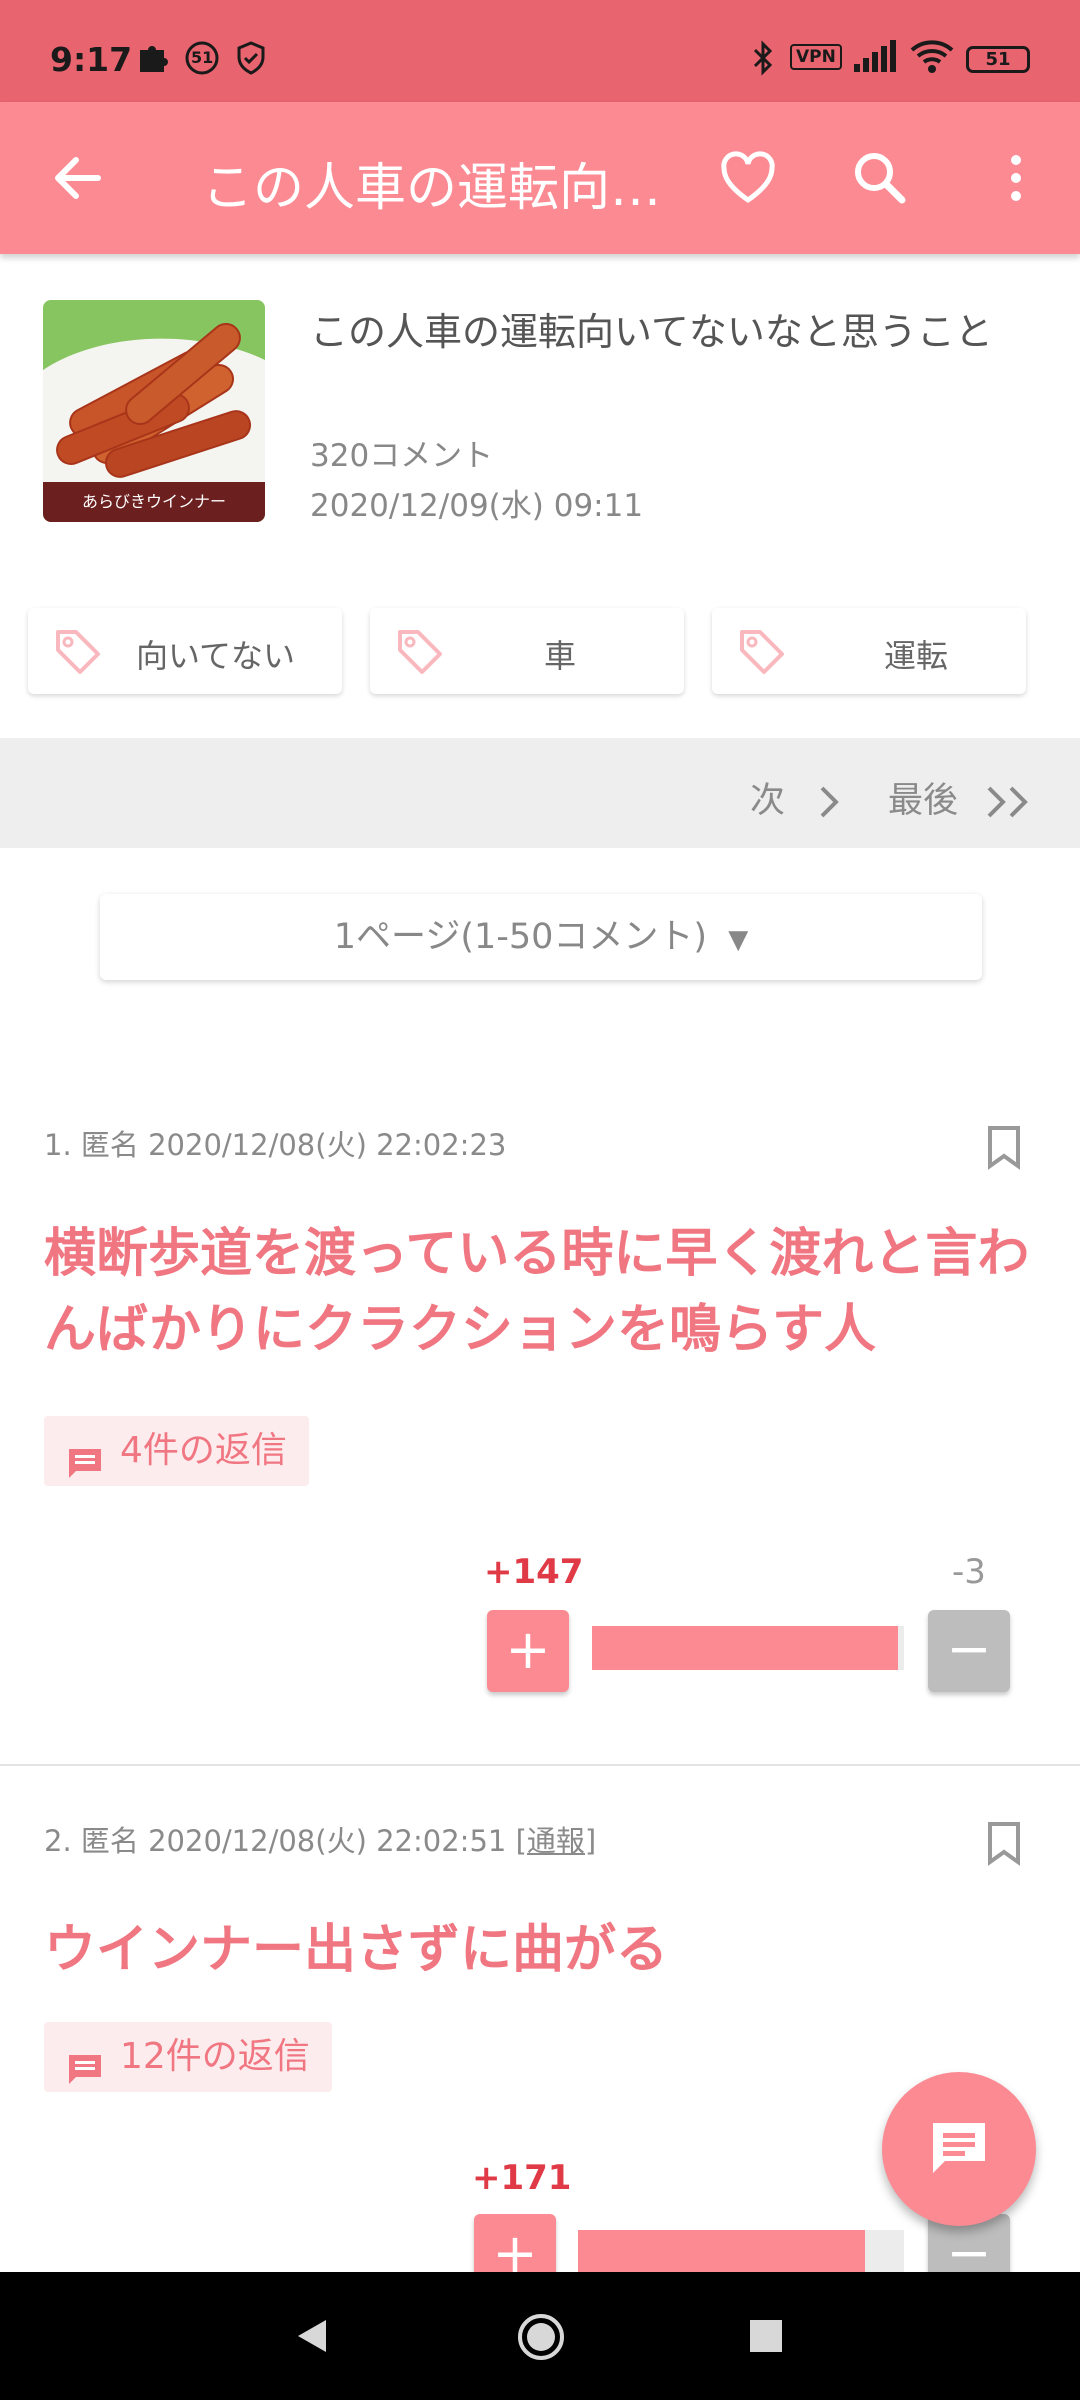  What do you see at coordinates (522, 2178) in the screenshot?
I see `plus-count: +171` at bounding box center [522, 2178].